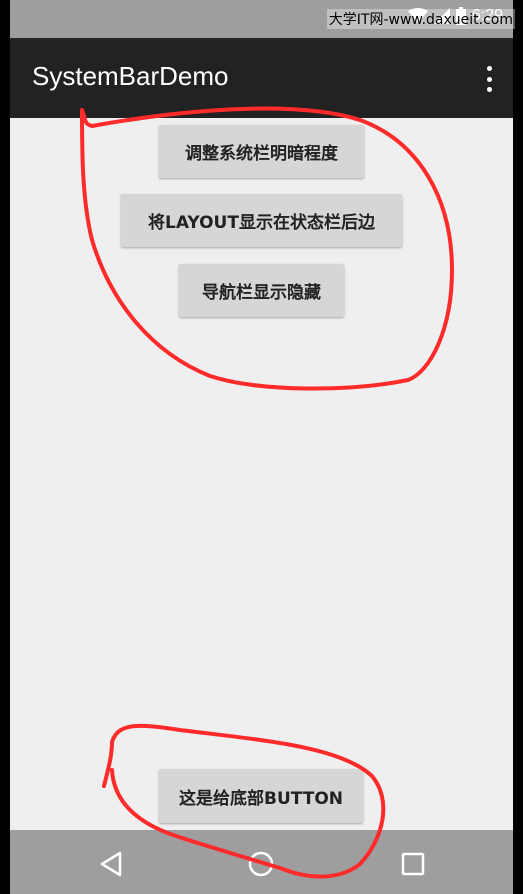 The height and width of the screenshot is (894, 523). I want to click on app-bar: SystemBarDemo, so click(261, 78).